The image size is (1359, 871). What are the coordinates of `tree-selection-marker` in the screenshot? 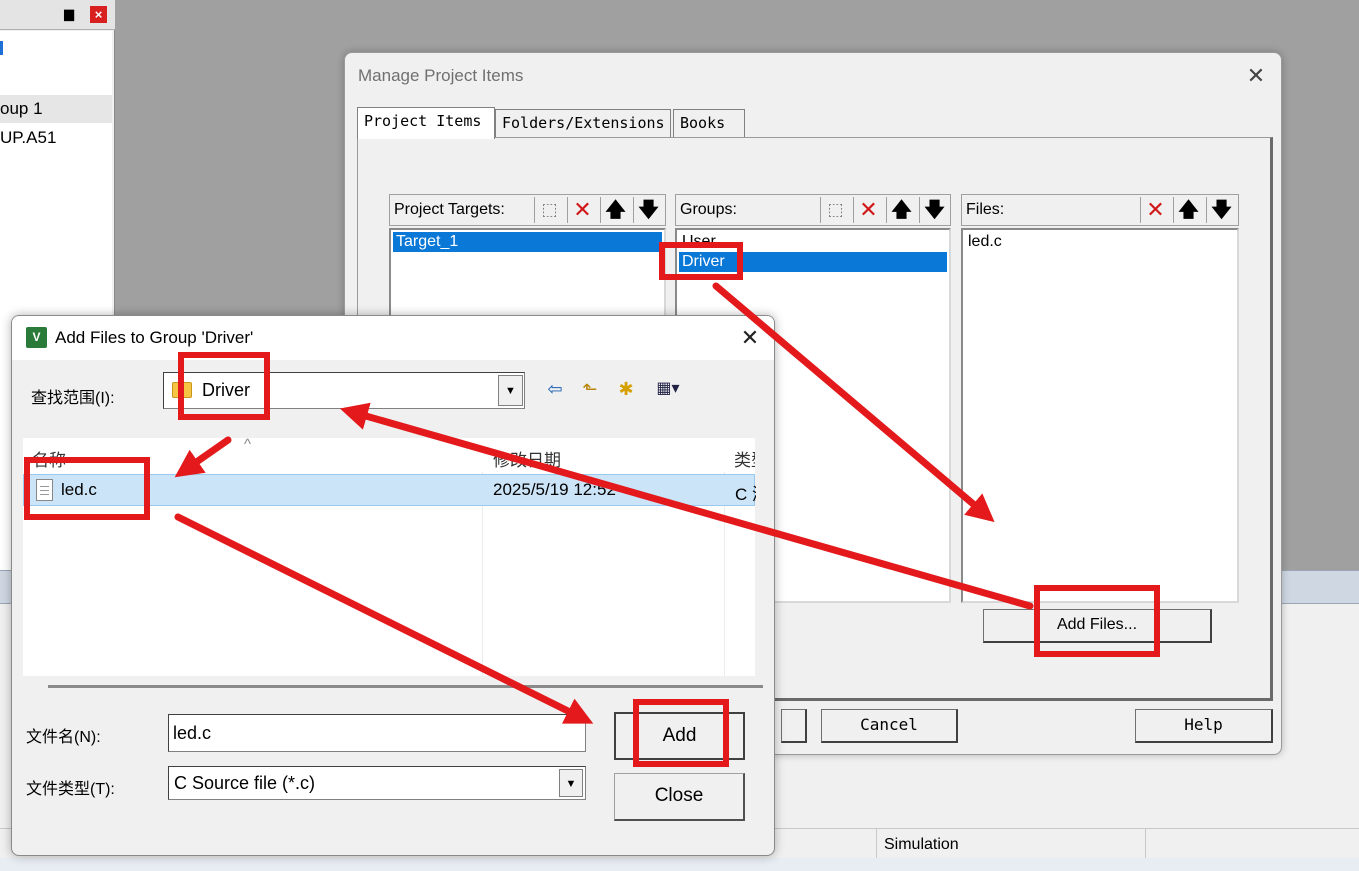 It's located at (1, 48).